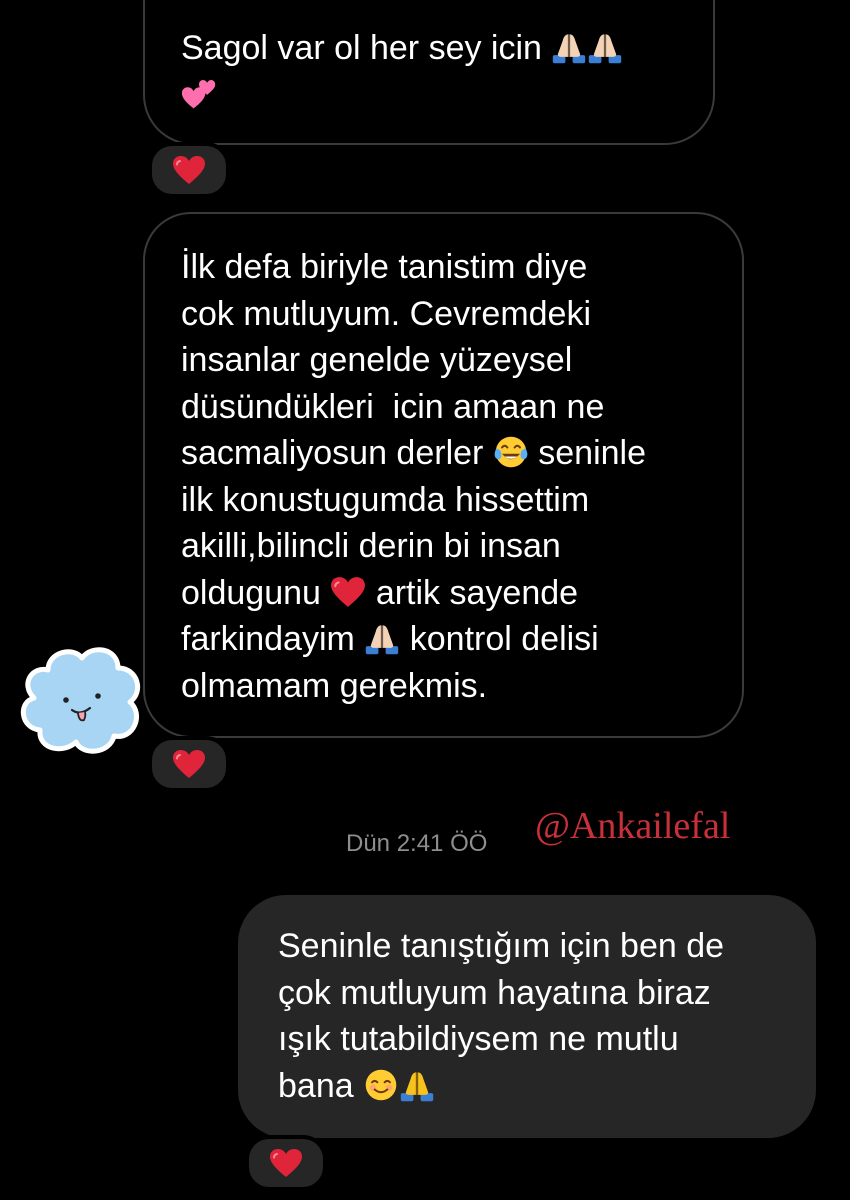  Describe the element at coordinates (384, 267) in the screenshot. I see `message-line: İlk defa biriyle tanistim diye` at that location.